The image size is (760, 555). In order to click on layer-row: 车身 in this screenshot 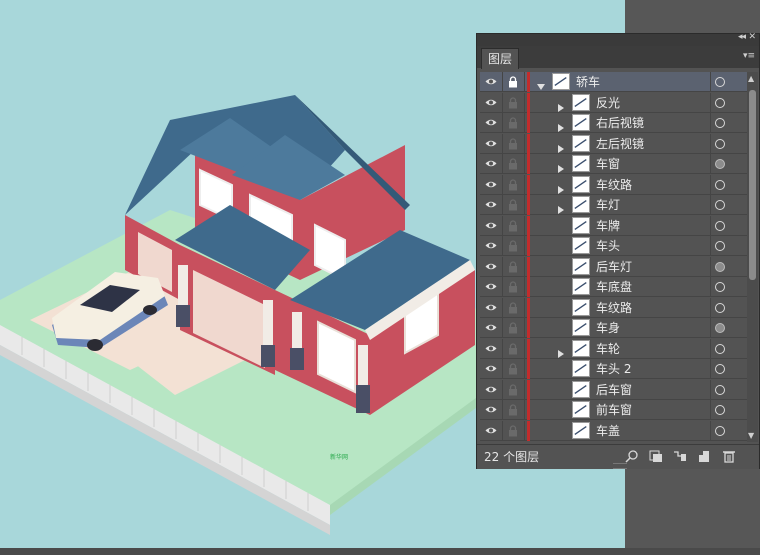, I will do `click(613, 328)`.